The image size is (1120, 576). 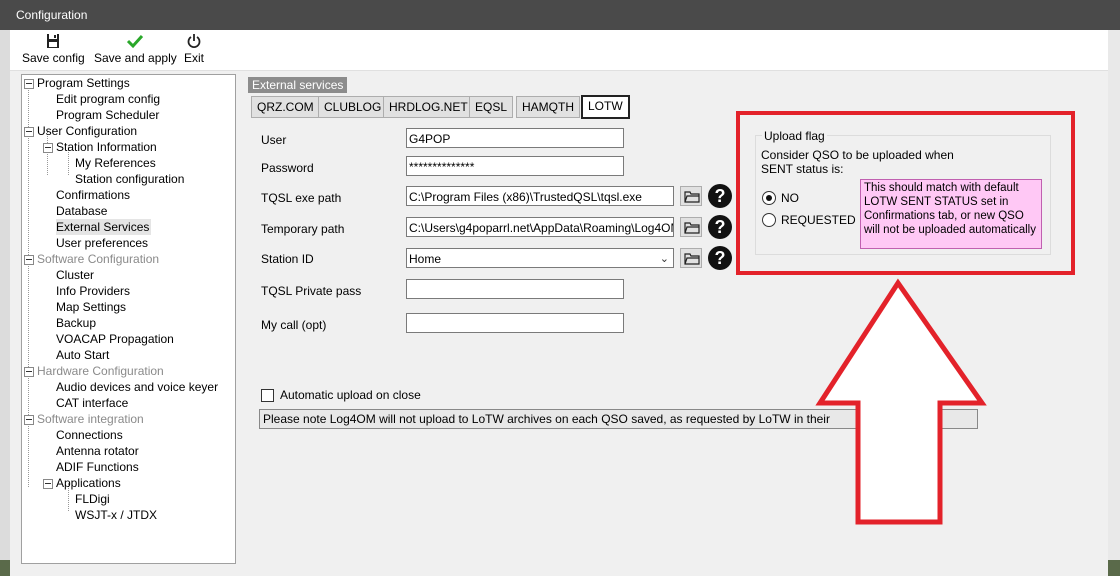 I want to click on user-input: G4POP, so click(x=515, y=138).